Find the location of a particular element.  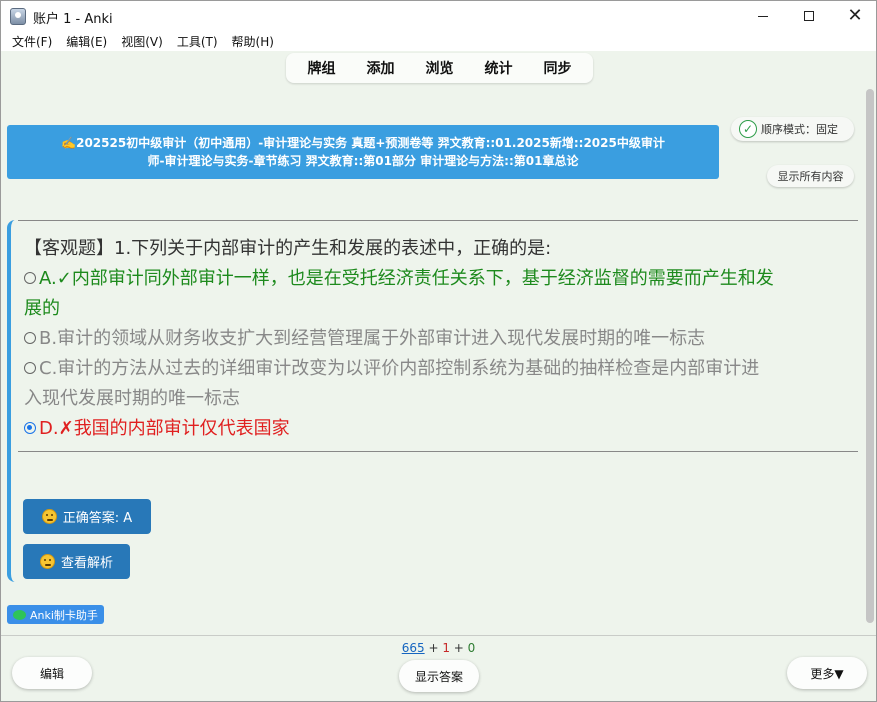

maximize-icon is located at coordinates (809, 16).